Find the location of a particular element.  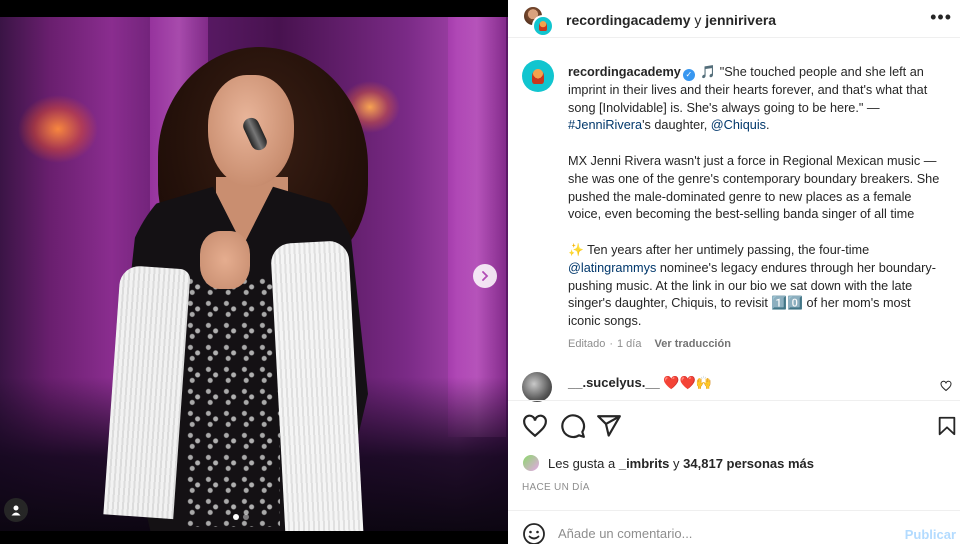

post-actions is located at coordinates (734, 425).